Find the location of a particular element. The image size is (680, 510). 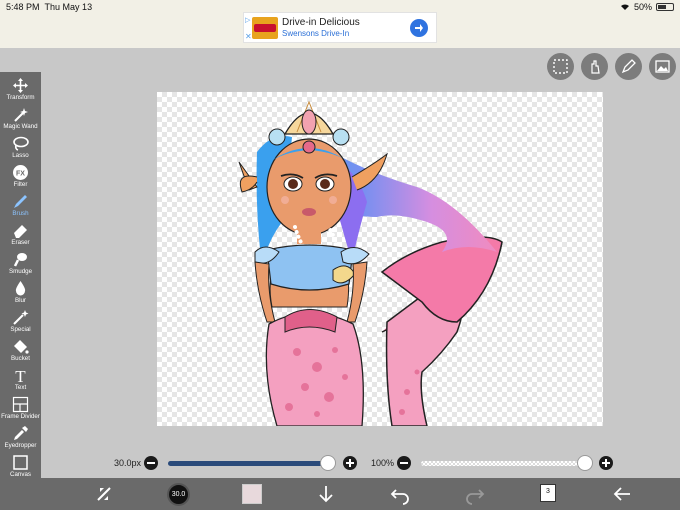

eraser-icon is located at coordinates (20, 231).